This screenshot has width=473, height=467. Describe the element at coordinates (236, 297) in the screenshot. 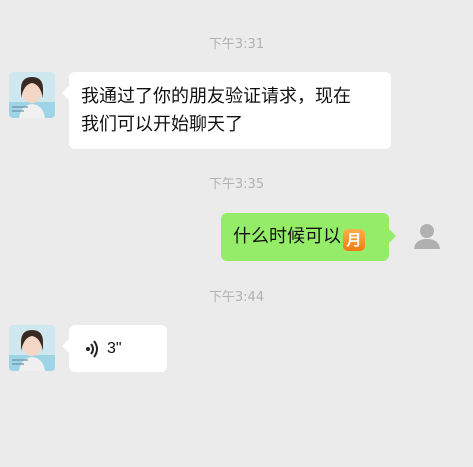

I see `timestamp: 下午3:44` at that location.